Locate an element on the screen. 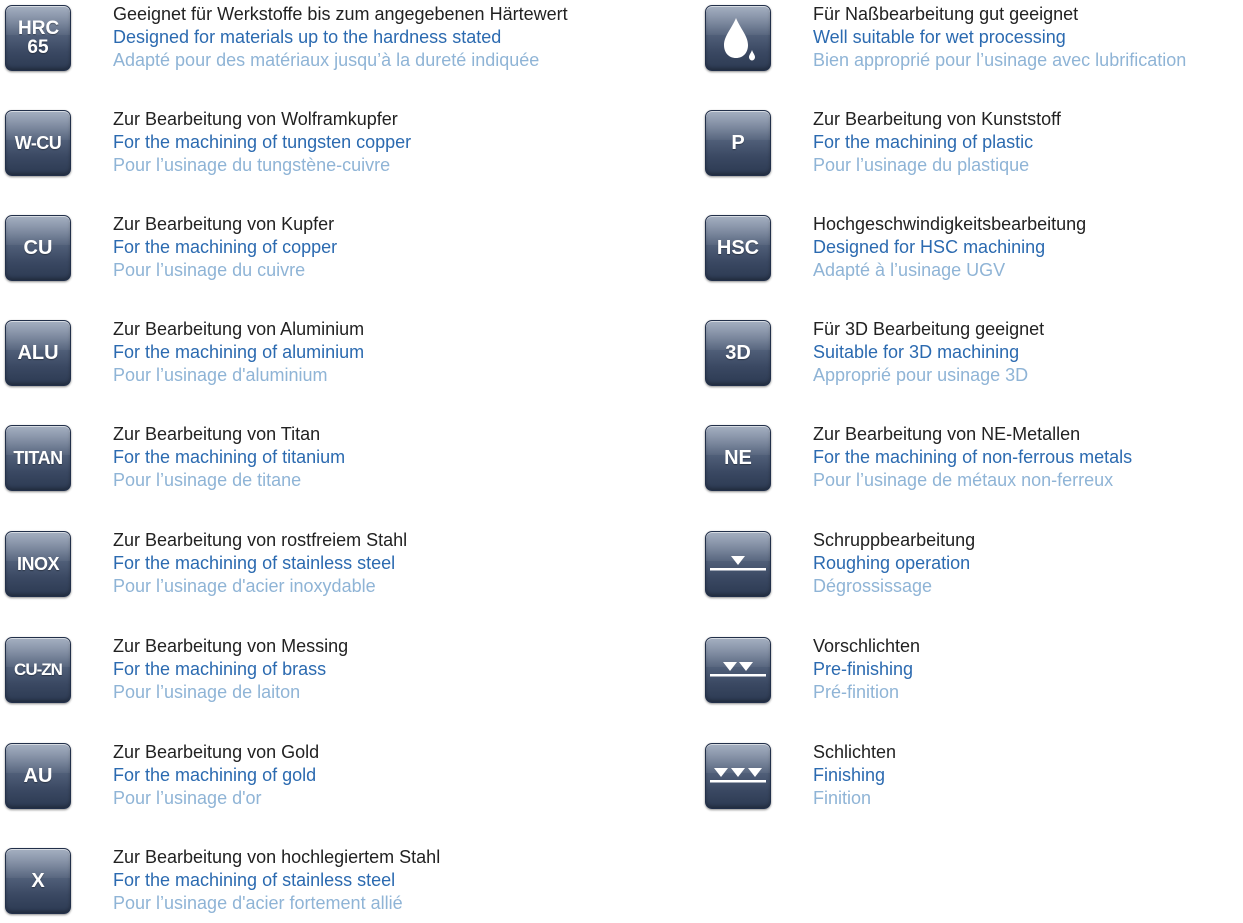 The height and width of the screenshot is (923, 1243). german-description: Hochgeschwindigkeitsbearbeitung is located at coordinates (950, 224).